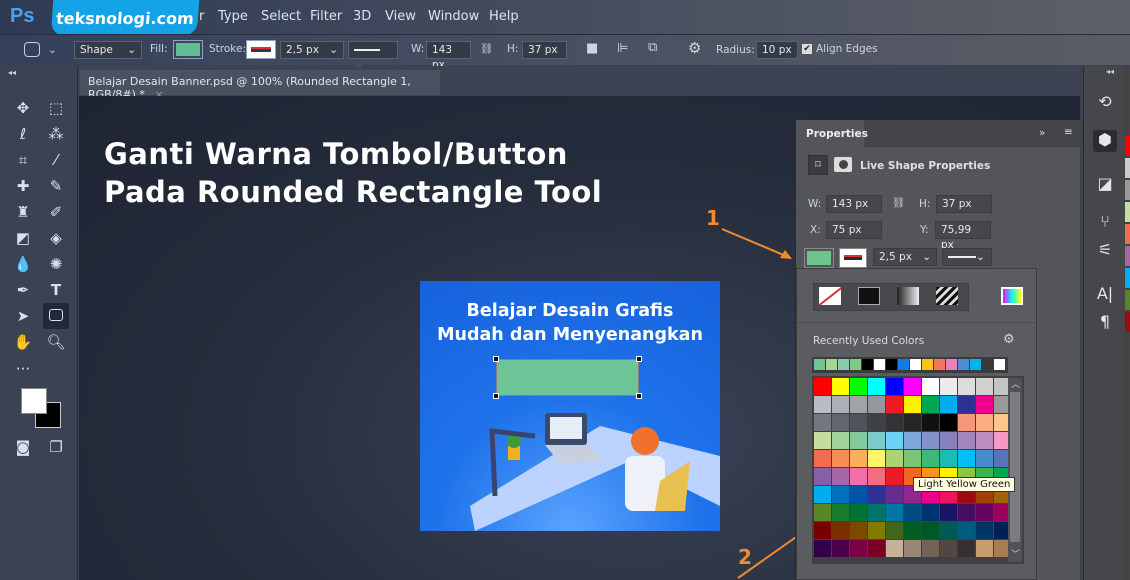 Image resolution: width=1130 pixels, height=580 pixels. I want to click on stamp-tool-icon: ♜, so click(23, 212).